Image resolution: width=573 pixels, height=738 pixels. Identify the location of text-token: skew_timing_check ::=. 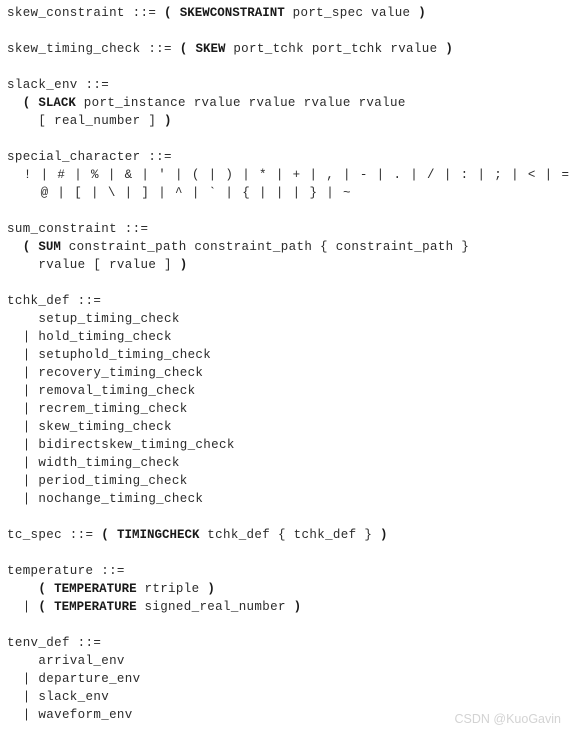
(93, 49).